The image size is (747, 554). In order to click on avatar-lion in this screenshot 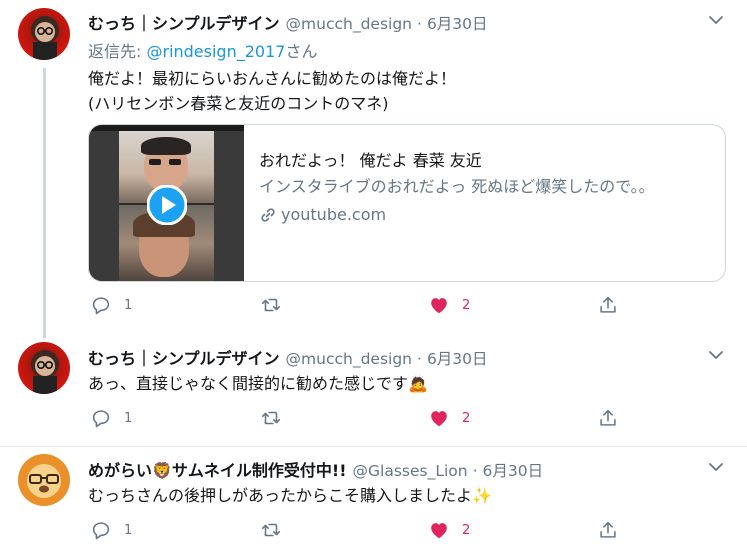, I will do `click(44, 480)`.